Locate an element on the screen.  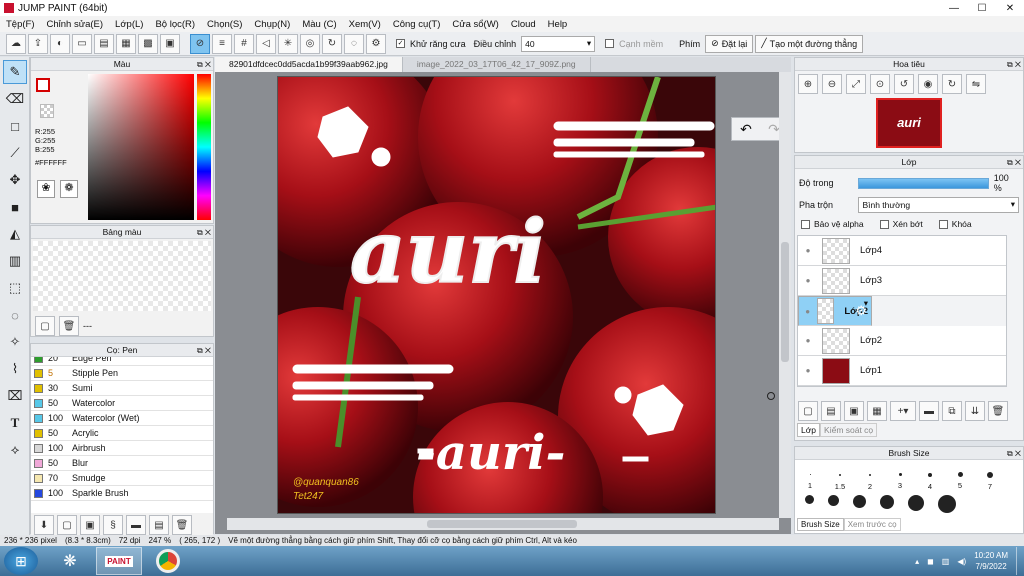
merge-layer-icon: ⇊ is located at coordinates (975, 411).